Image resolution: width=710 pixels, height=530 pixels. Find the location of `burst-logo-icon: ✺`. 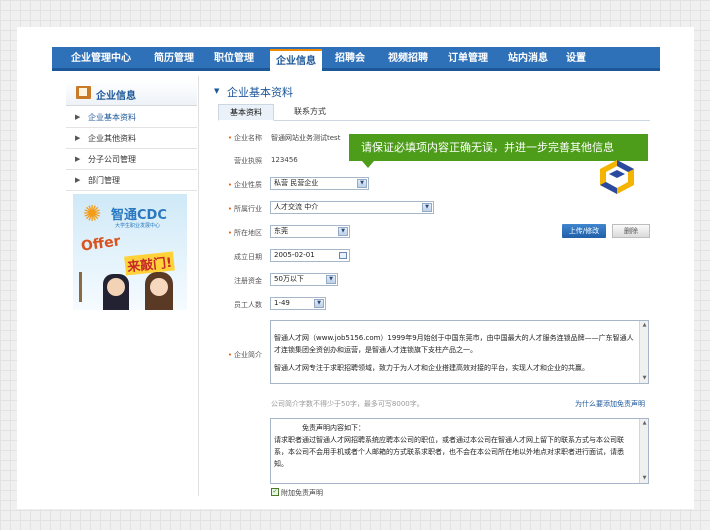

burst-logo-icon: ✺ is located at coordinates (92, 214).